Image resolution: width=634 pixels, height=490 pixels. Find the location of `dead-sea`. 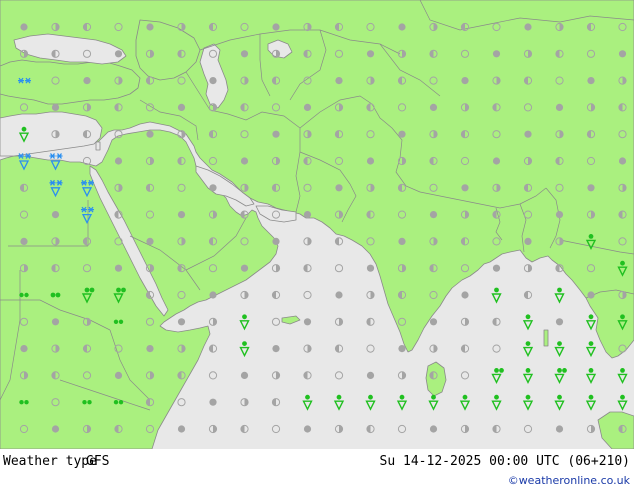

dead-sea is located at coordinates (98, 146).